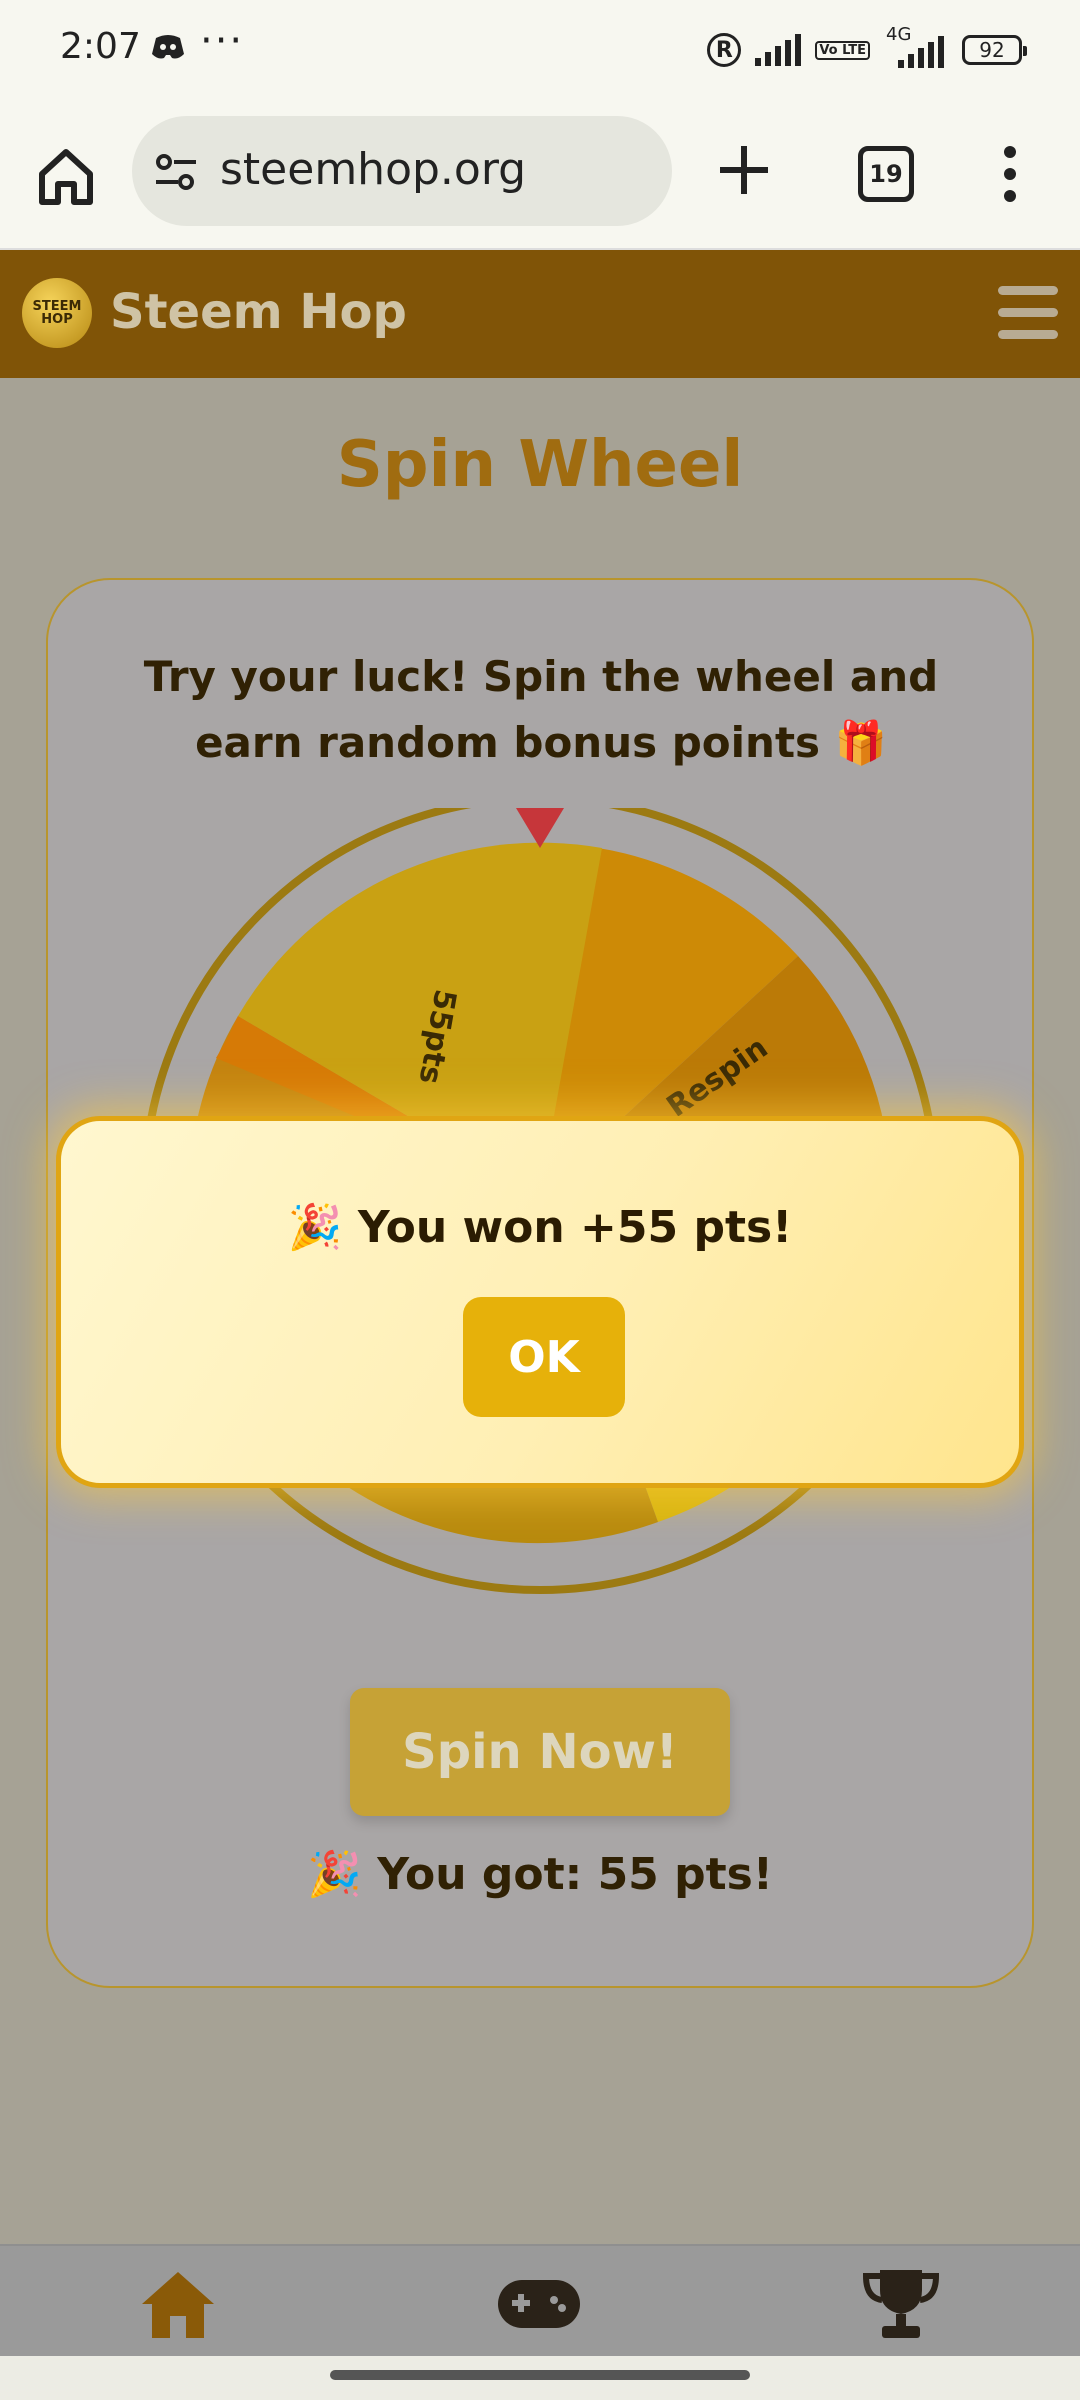  Describe the element at coordinates (544, 1357) in the screenshot. I see `ok-button: OK` at that location.